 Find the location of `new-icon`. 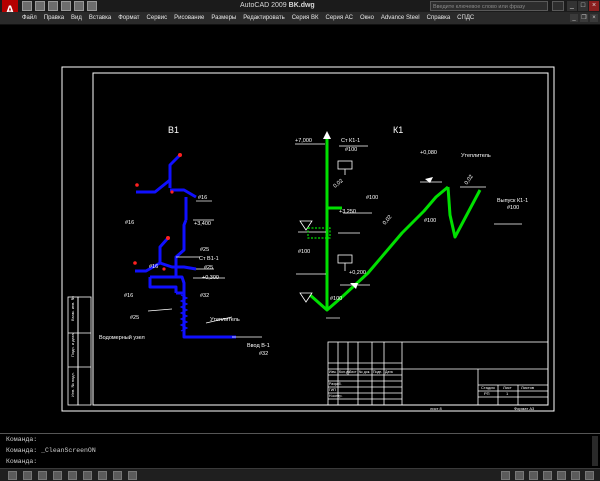

new-icon is located at coordinates (27, 6).